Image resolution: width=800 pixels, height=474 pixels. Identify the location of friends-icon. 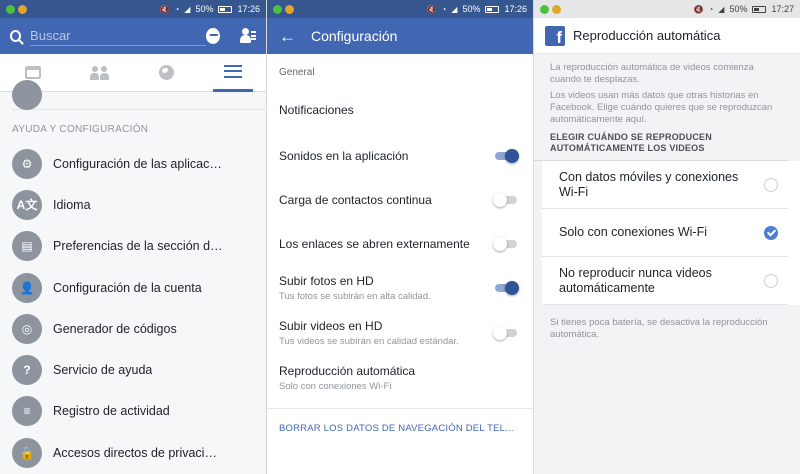
(99, 72).